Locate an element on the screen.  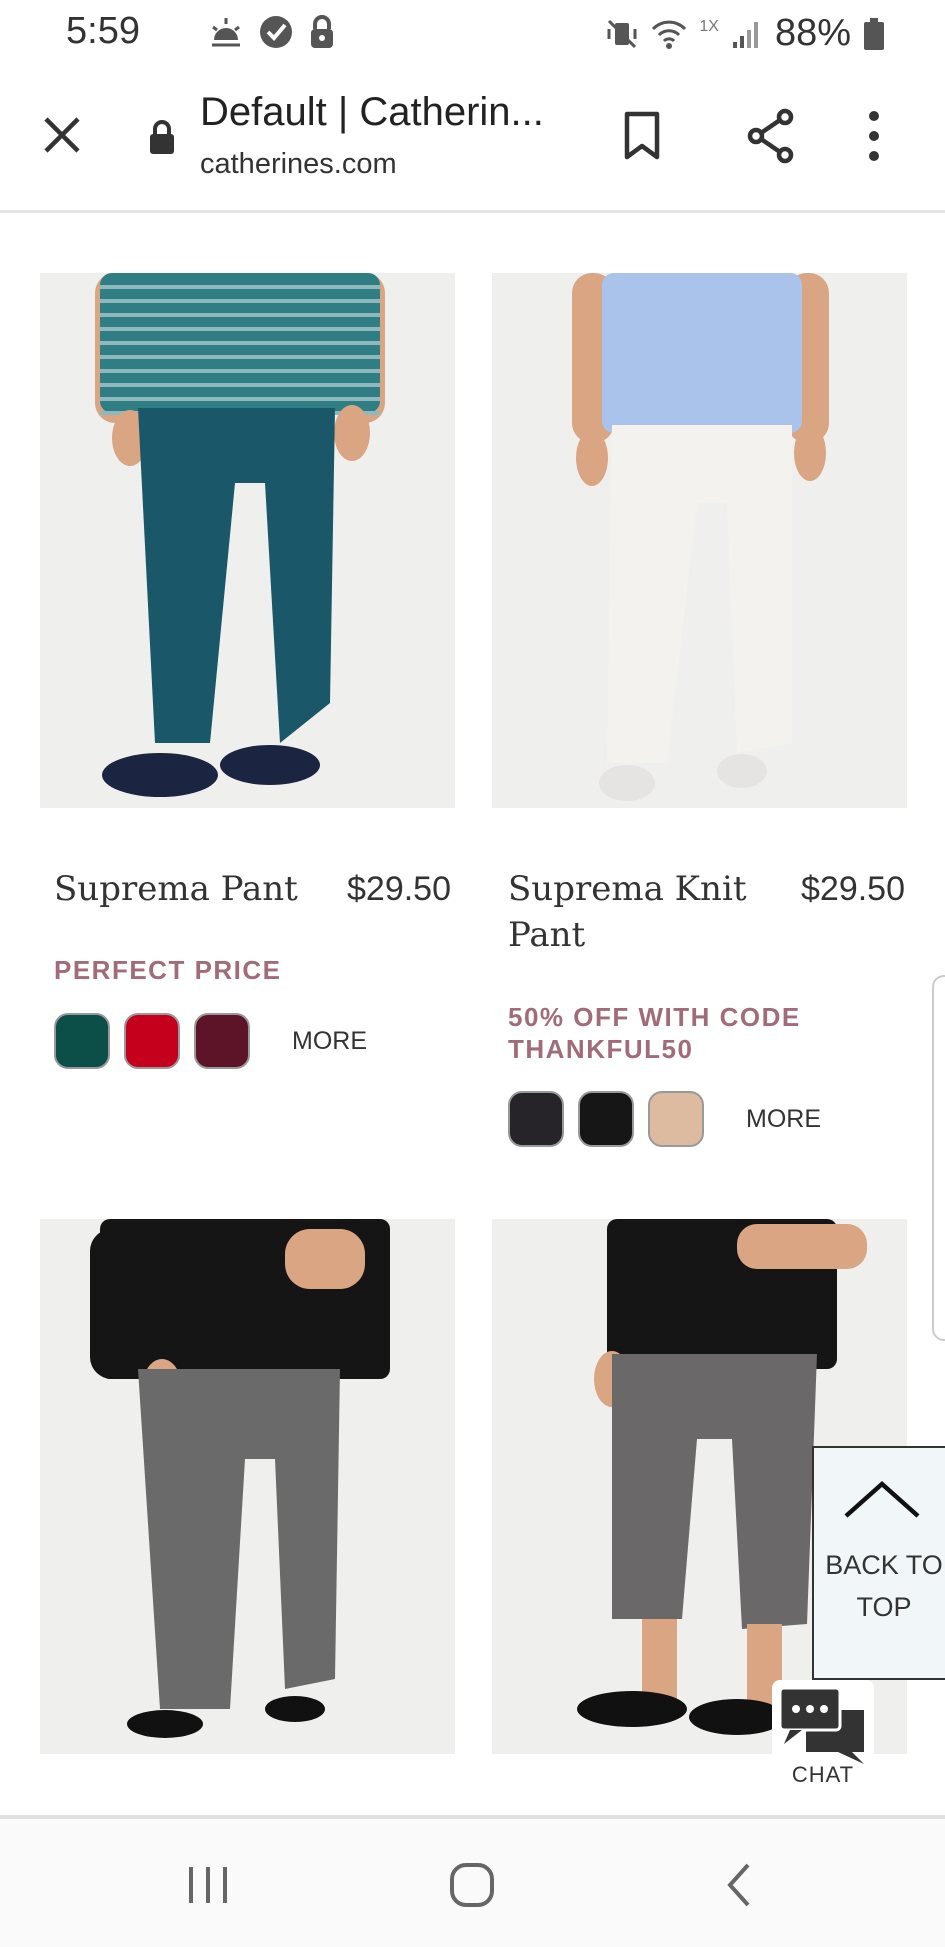
lock-status-icon is located at coordinates (322, 31).